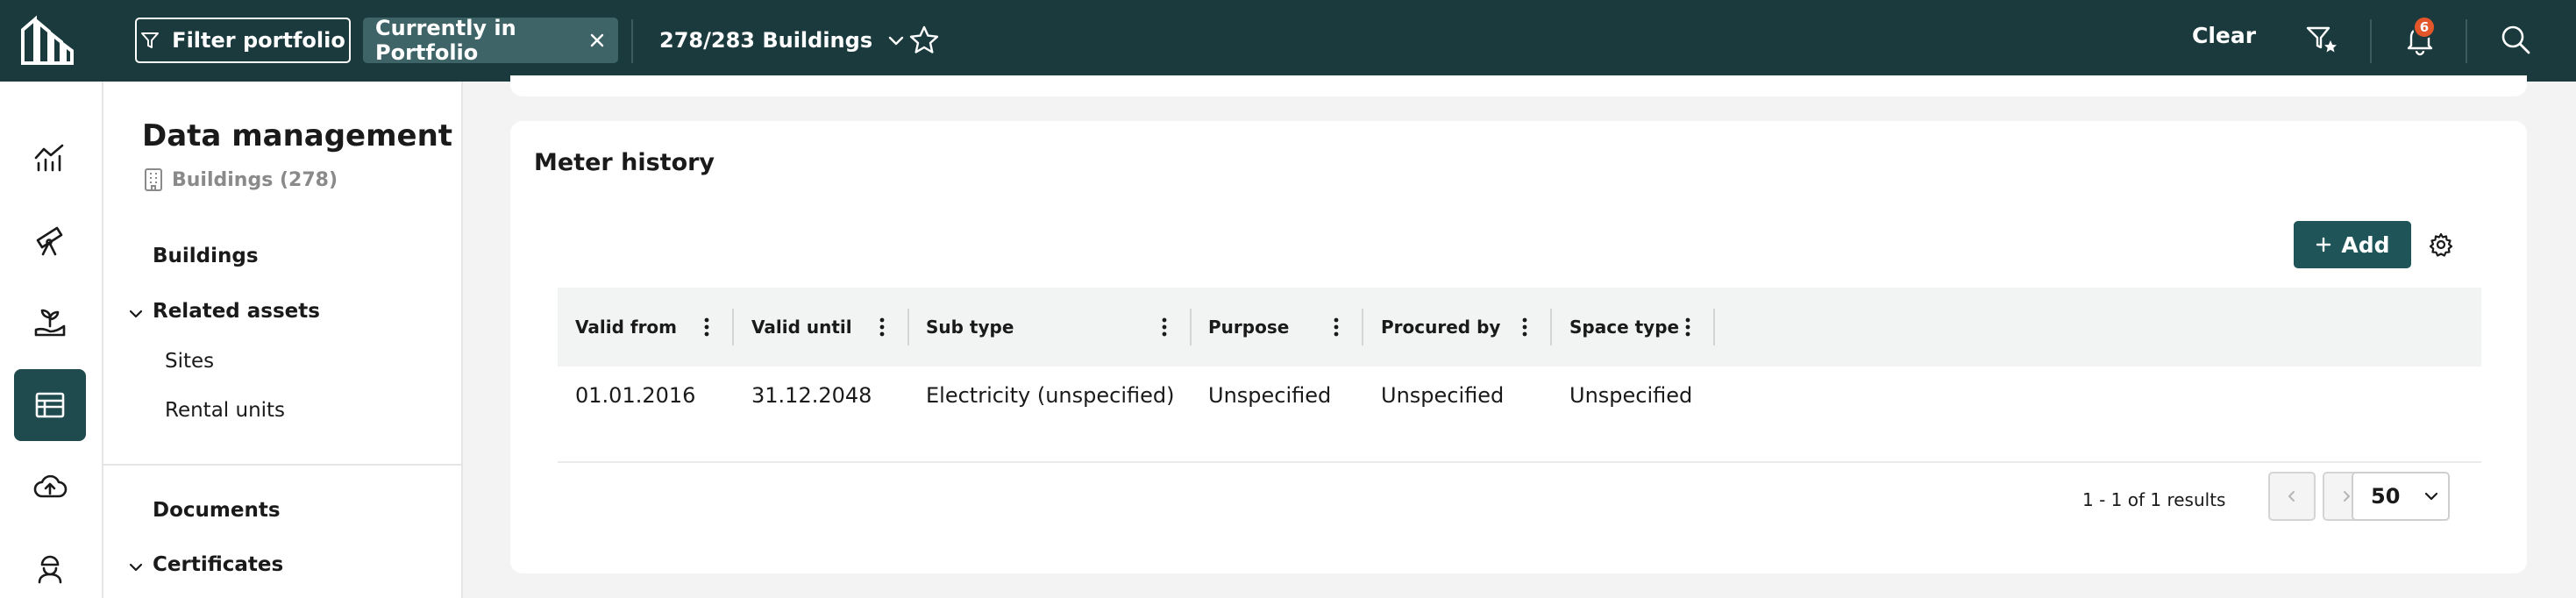  I want to click on rail-item-users, so click(50, 565).